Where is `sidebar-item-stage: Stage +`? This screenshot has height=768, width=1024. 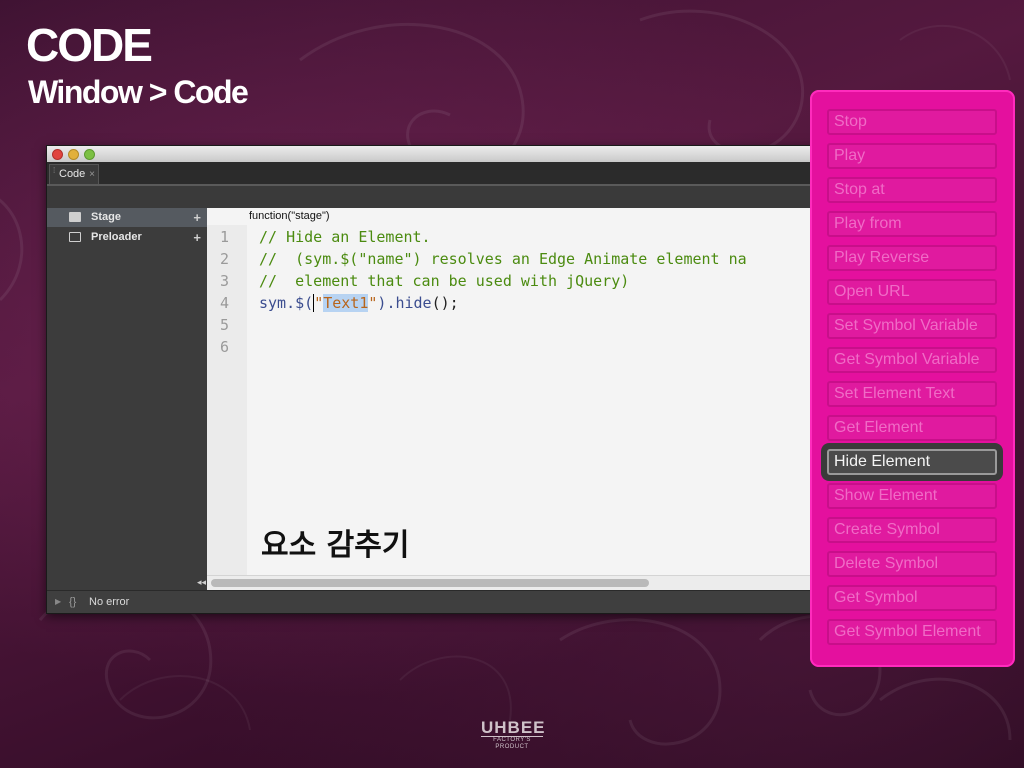
sidebar-item-stage: Stage + is located at coordinates (127, 217).